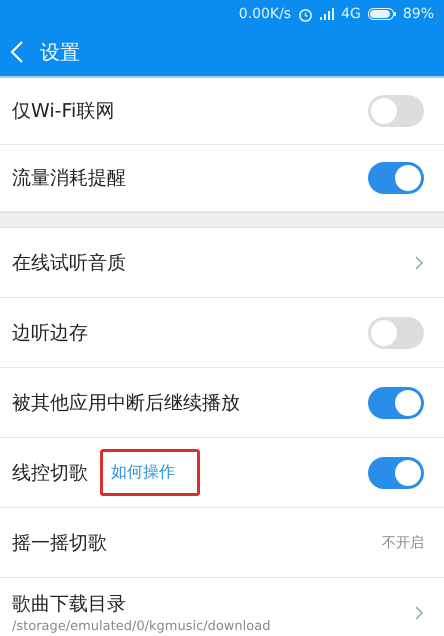 This screenshot has height=636, width=444. I want to click on help-link: 如何操作, so click(150, 472).